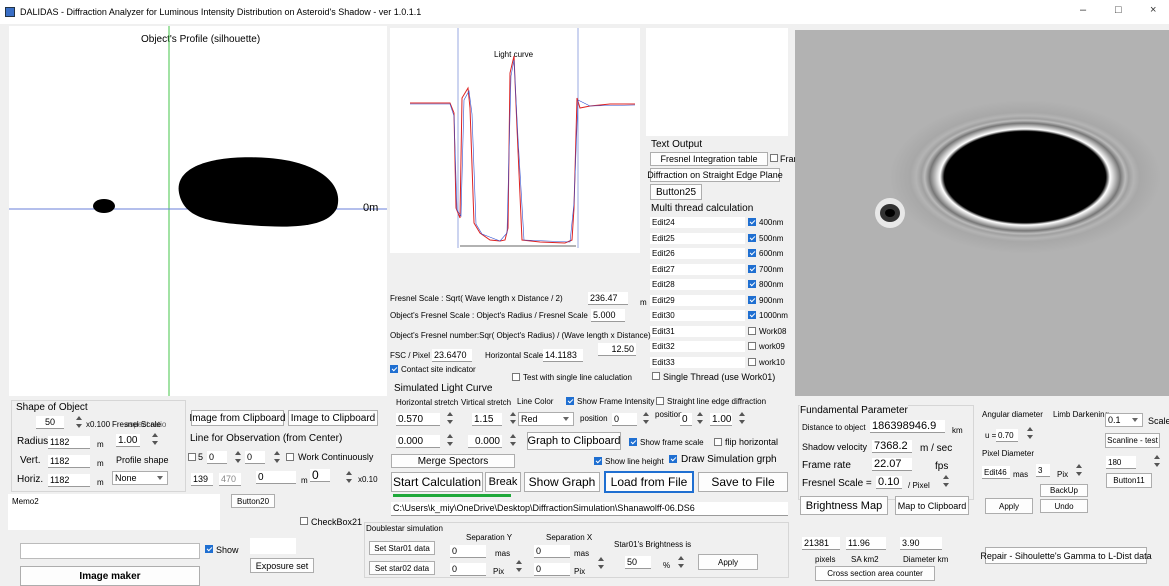 The width and height of the screenshot is (1169, 586). What do you see at coordinates (697, 346) in the screenshot?
I see `mt-edit: Edit32` at bounding box center [697, 346].